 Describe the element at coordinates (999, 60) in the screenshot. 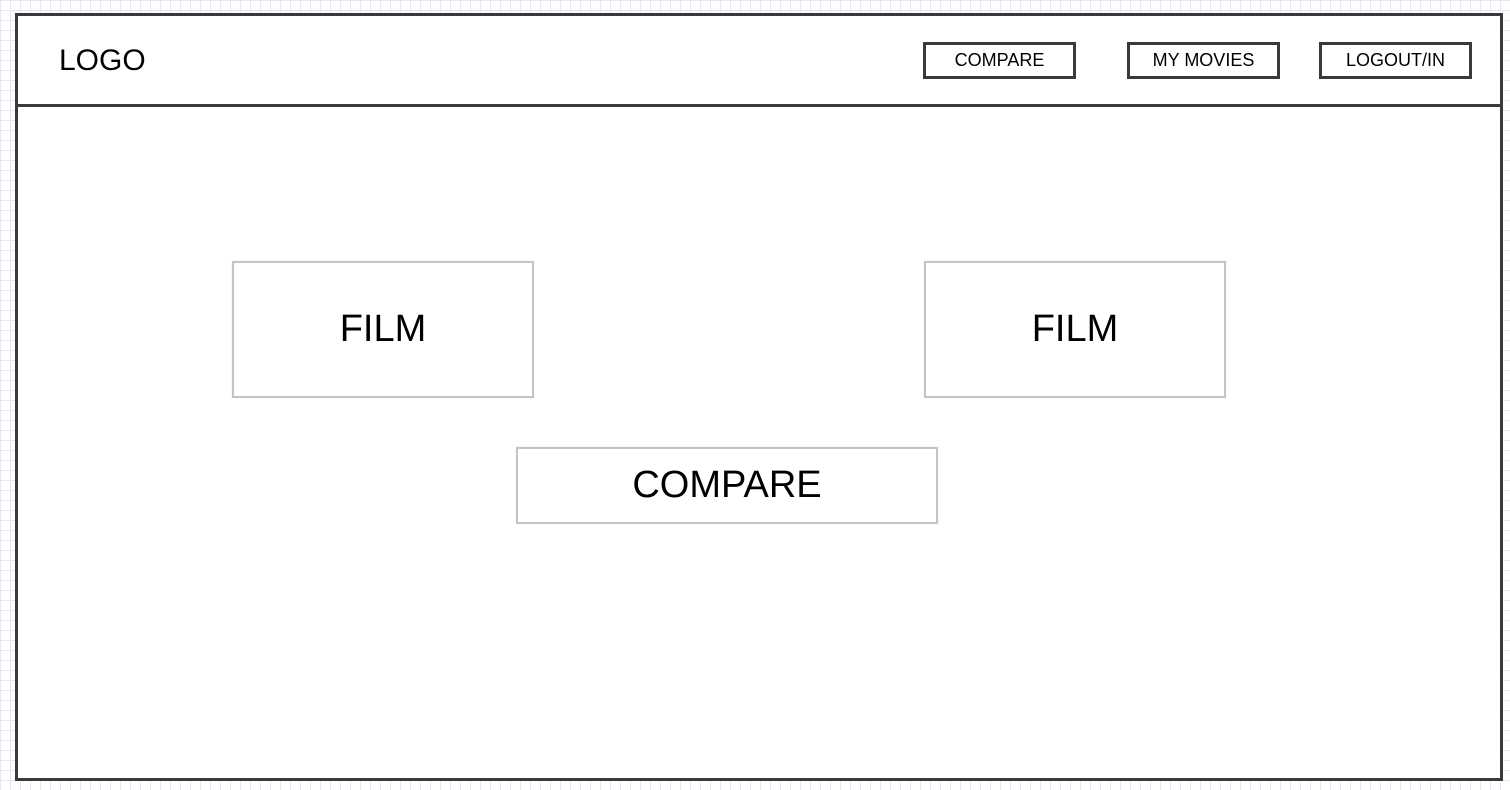

I see `nav-compare-button: COMPARE` at that location.